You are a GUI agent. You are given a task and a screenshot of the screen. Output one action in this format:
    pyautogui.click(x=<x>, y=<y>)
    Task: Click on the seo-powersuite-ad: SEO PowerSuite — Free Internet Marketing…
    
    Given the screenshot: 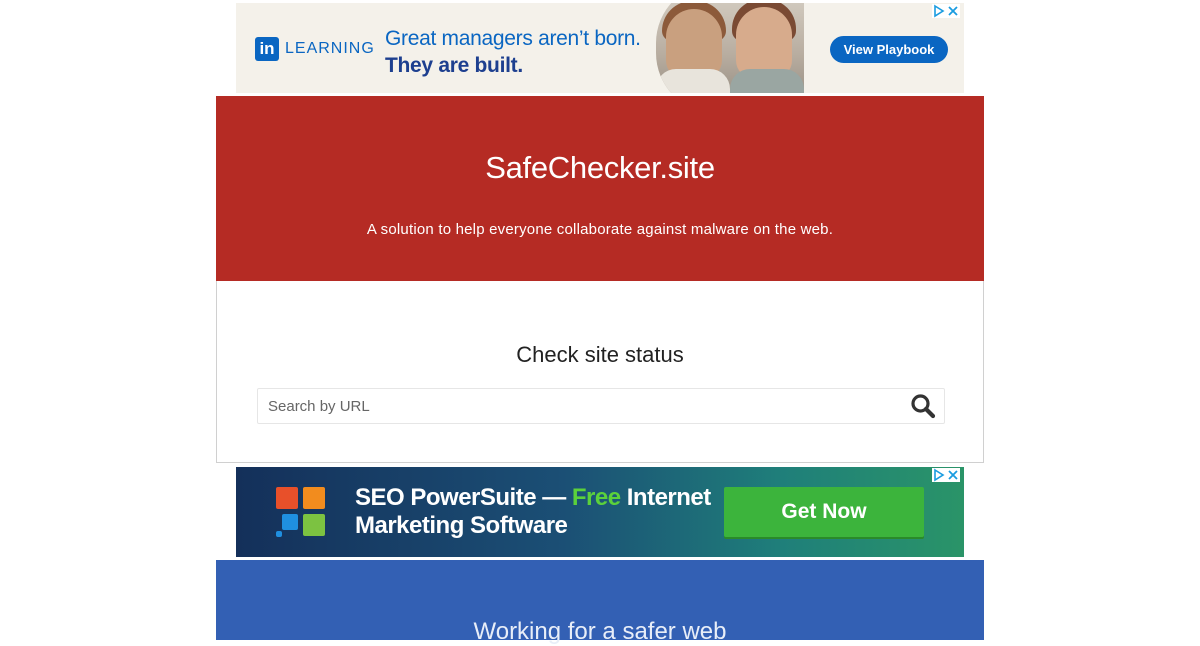 What is the action you would take?
    pyautogui.click(x=600, y=512)
    